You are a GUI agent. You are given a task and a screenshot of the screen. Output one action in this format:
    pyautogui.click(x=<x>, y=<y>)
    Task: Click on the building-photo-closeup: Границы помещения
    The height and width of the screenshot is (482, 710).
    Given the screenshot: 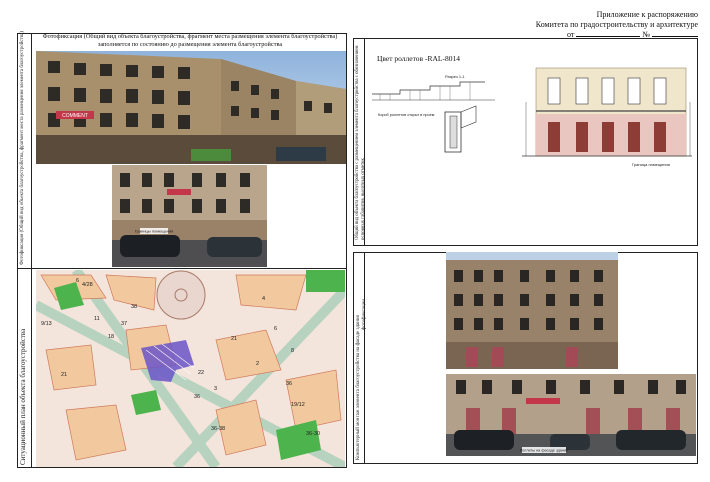 What is the action you would take?
    pyautogui.click(x=189, y=216)
    